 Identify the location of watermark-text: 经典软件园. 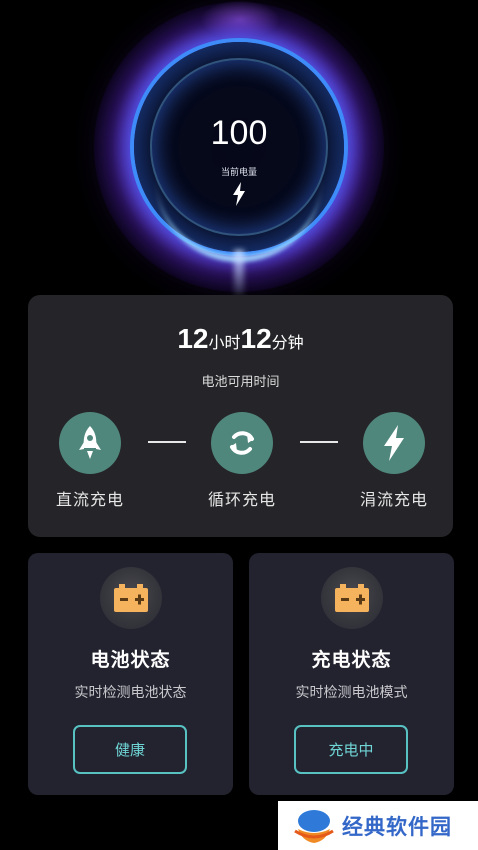
(397, 826).